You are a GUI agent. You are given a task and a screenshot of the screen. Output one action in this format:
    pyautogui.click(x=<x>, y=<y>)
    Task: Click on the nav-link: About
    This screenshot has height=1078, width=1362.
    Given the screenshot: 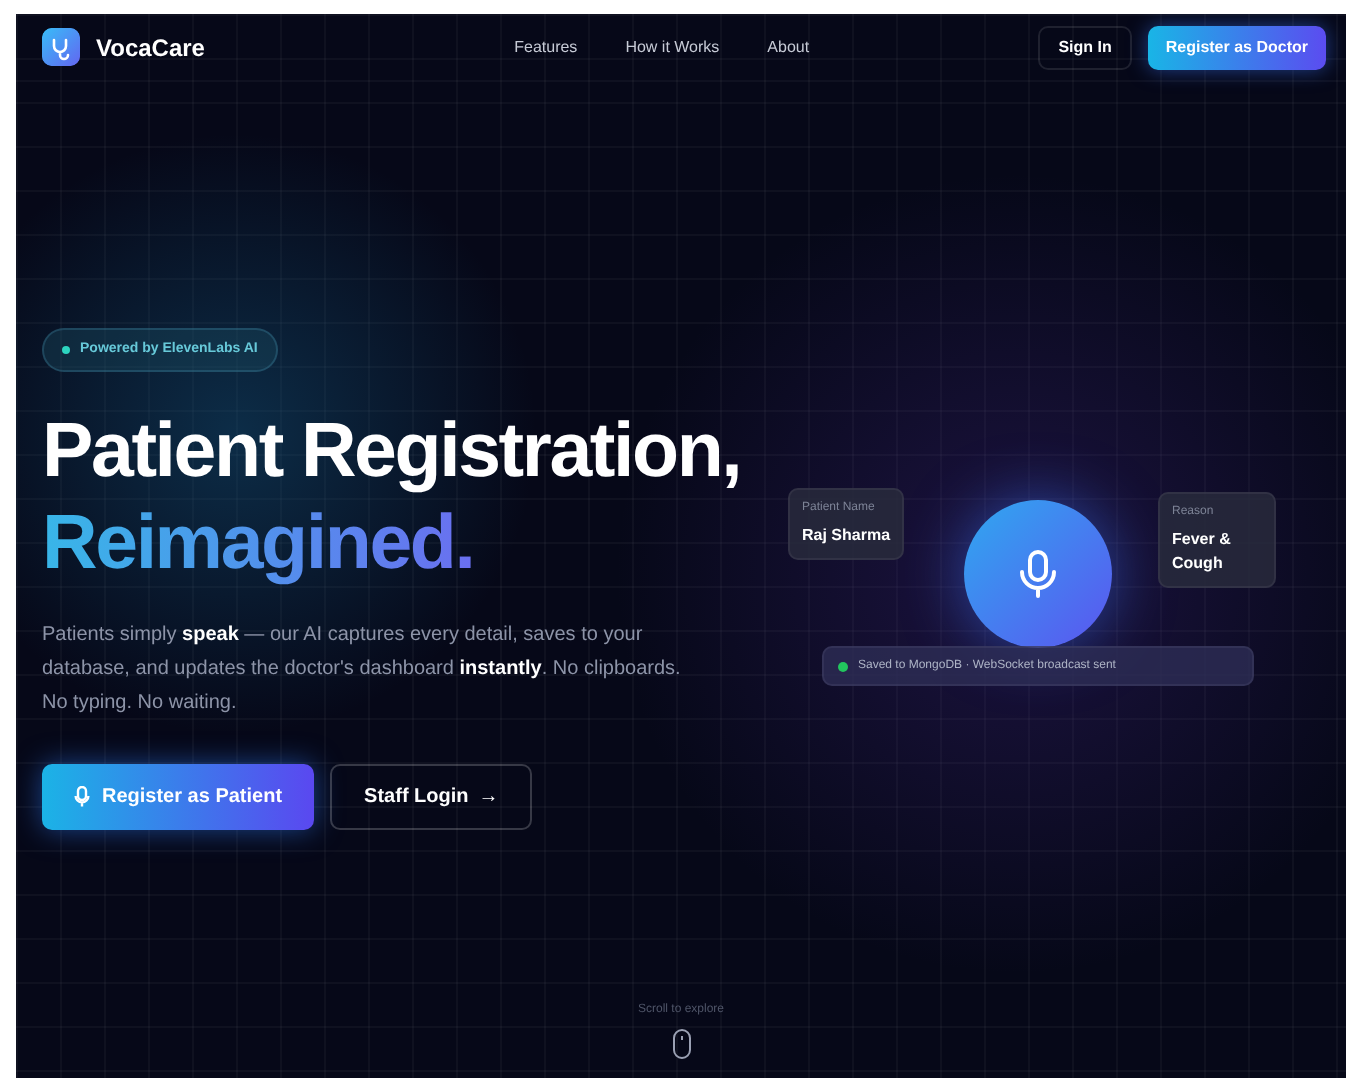 What is the action you would take?
    pyautogui.click(x=788, y=47)
    